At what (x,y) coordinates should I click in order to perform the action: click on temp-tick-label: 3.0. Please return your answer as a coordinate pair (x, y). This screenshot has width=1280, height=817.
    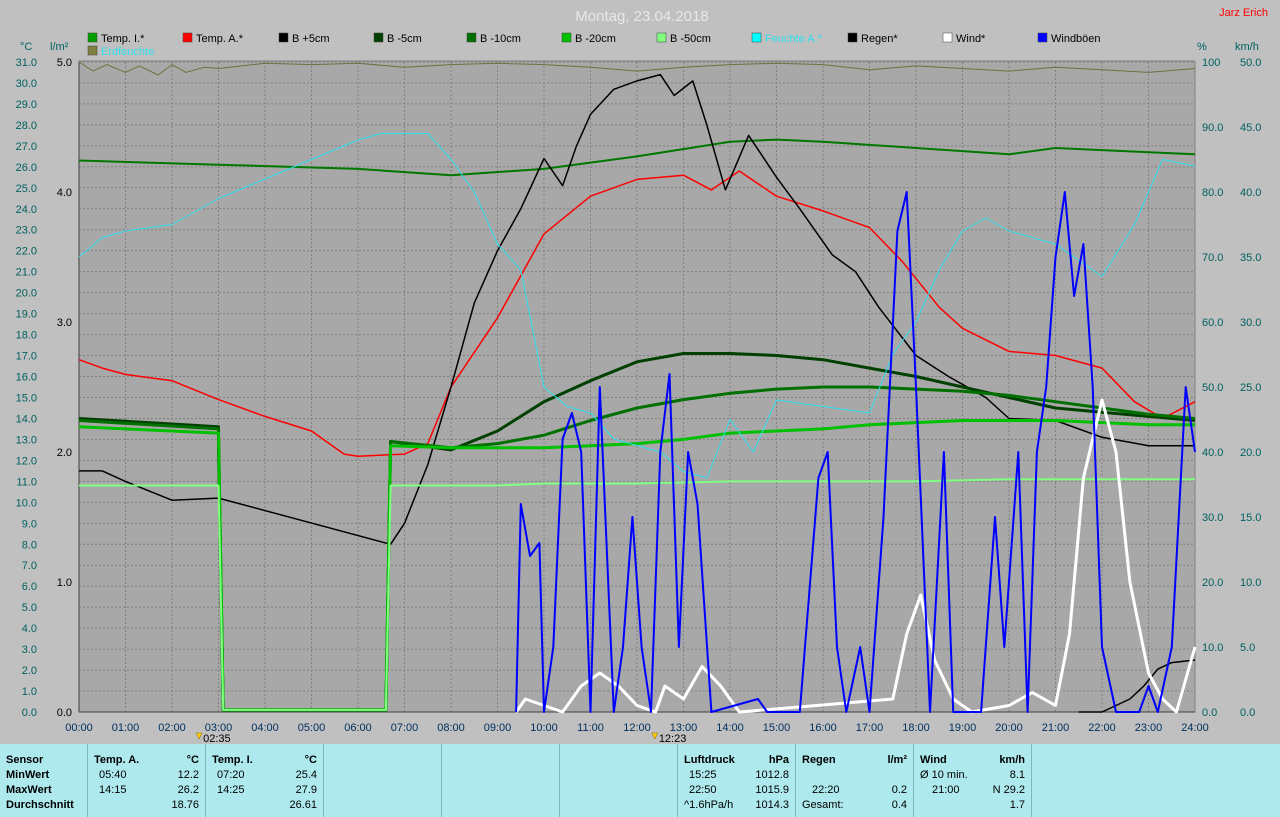
    Looking at the image, I should click on (29, 650).